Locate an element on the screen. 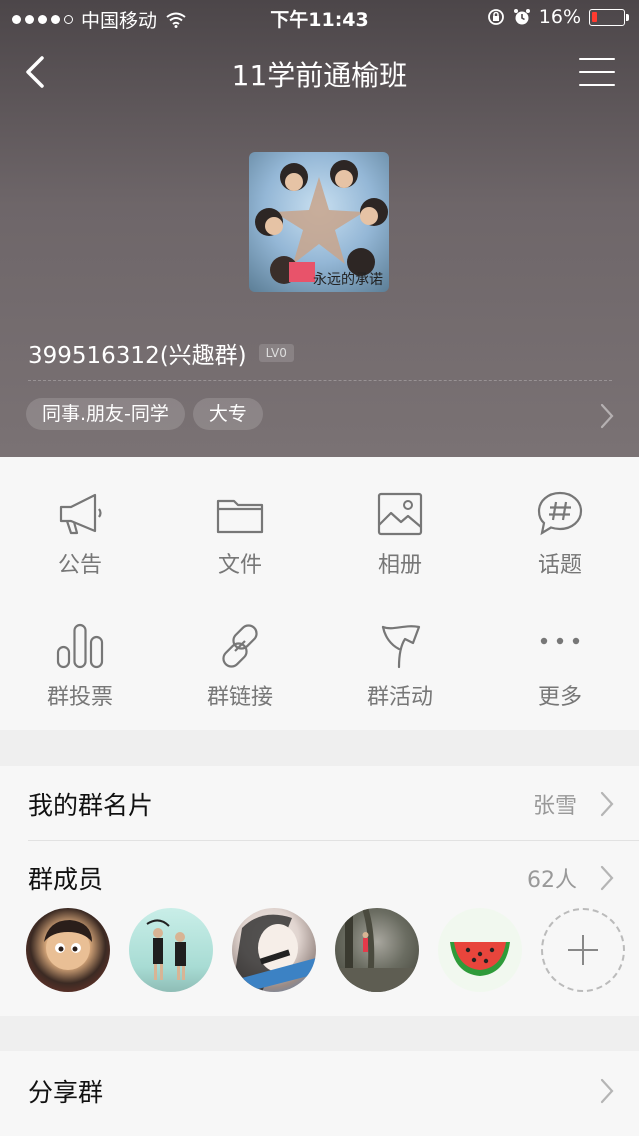  menu-icon is located at coordinates (597, 59).